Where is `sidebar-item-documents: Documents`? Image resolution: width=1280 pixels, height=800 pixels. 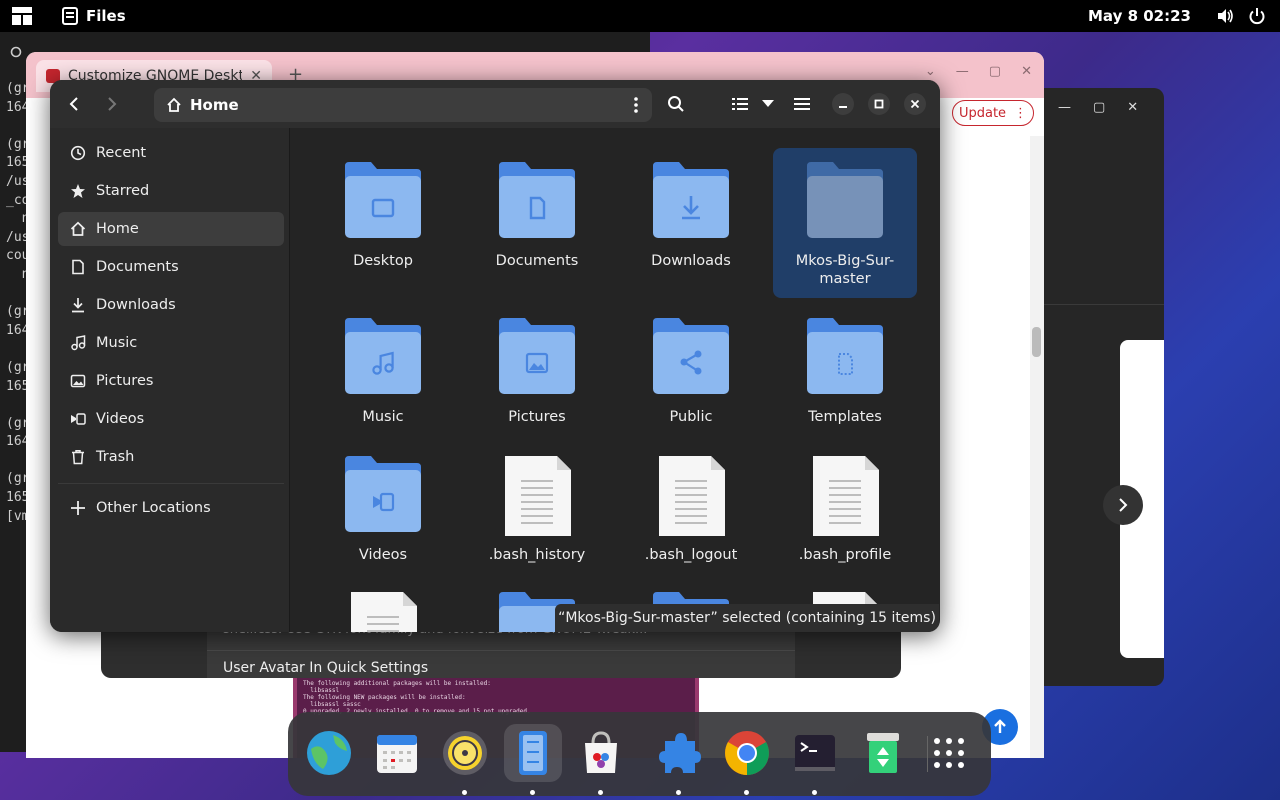 sidebar-item-documents: Documents is located at coordinates (171, 267).